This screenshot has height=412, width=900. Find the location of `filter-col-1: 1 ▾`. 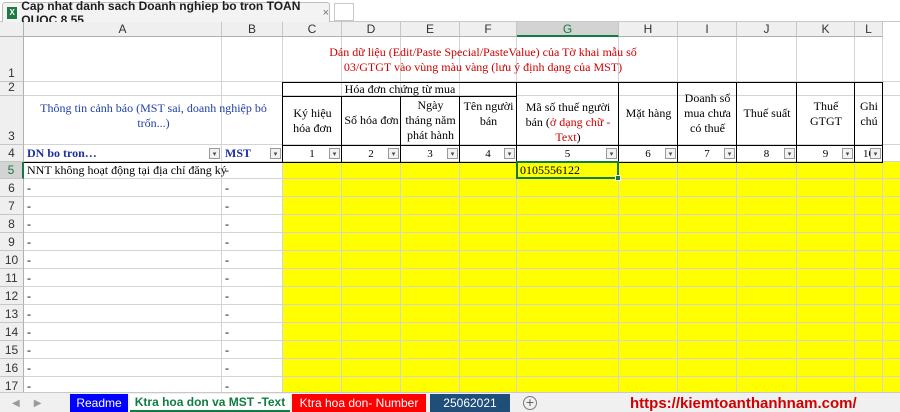

filter-col-1: 1 ▾ is located at coordinates (312, 153).